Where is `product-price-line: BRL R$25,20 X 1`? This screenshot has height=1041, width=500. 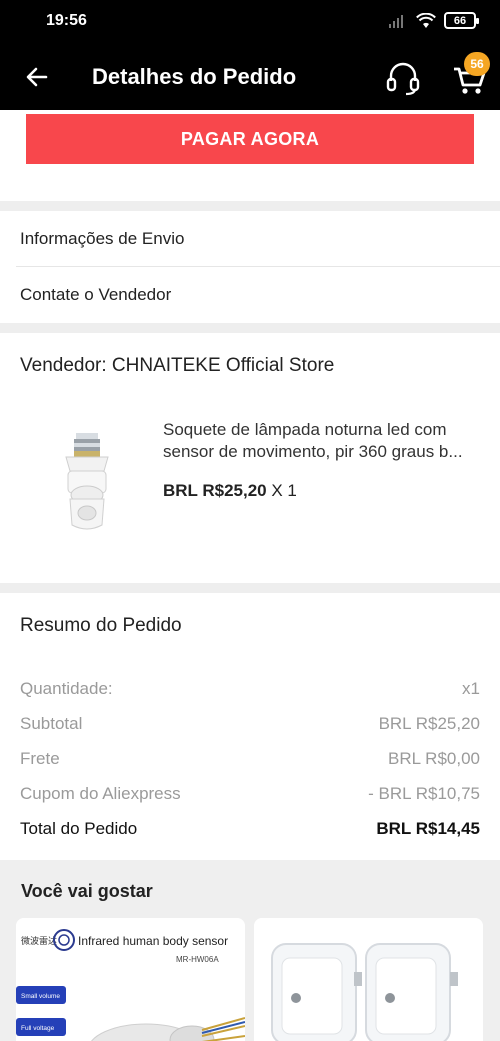 product-price-line: BRL R$25,20 X 1 is located at coordinates (230, 491).